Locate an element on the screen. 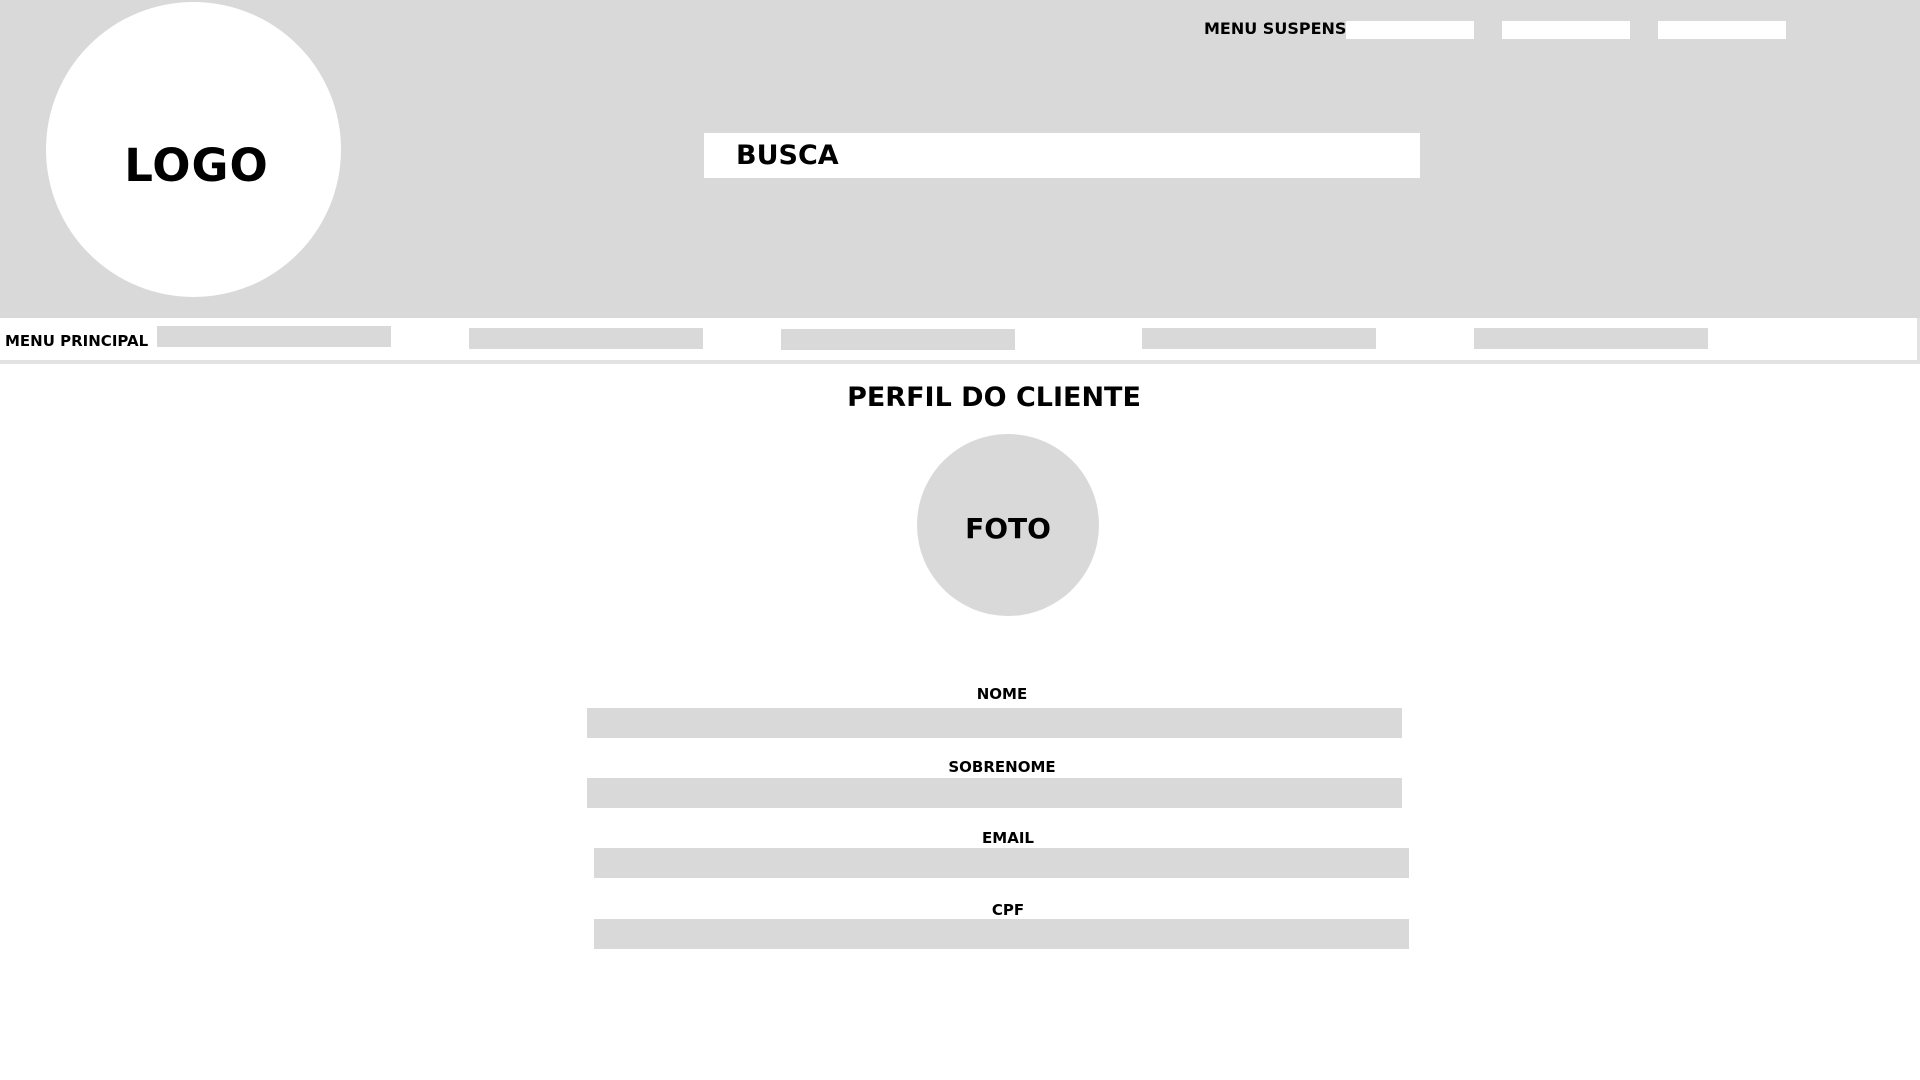  search-label: BUSCA is located at coordinates (787, 155).